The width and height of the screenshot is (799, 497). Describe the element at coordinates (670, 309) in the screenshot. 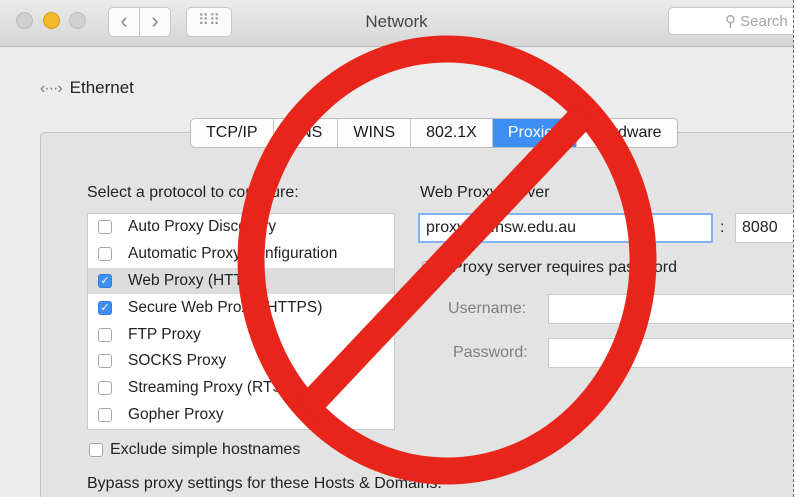

I see `username-field` at that location.